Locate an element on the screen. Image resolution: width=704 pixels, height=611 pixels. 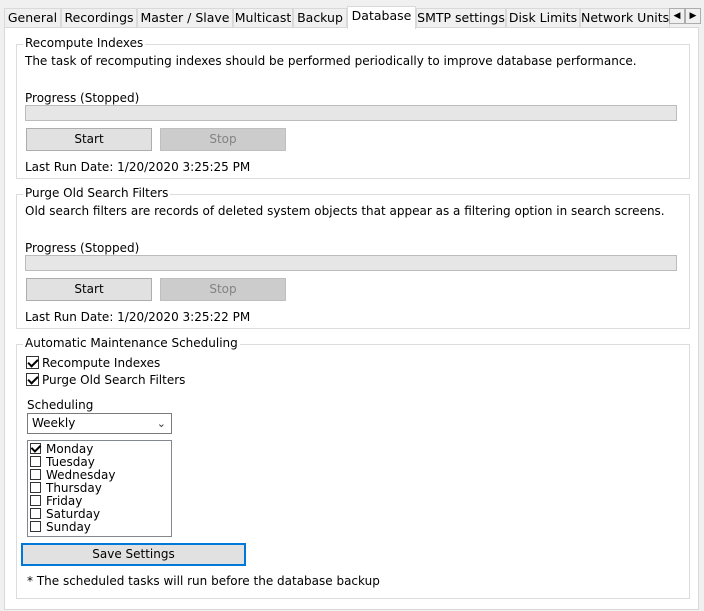
maintenance-scheduling-title: Automatic Maintenance Scheduling is located at coordinates (131, 343).